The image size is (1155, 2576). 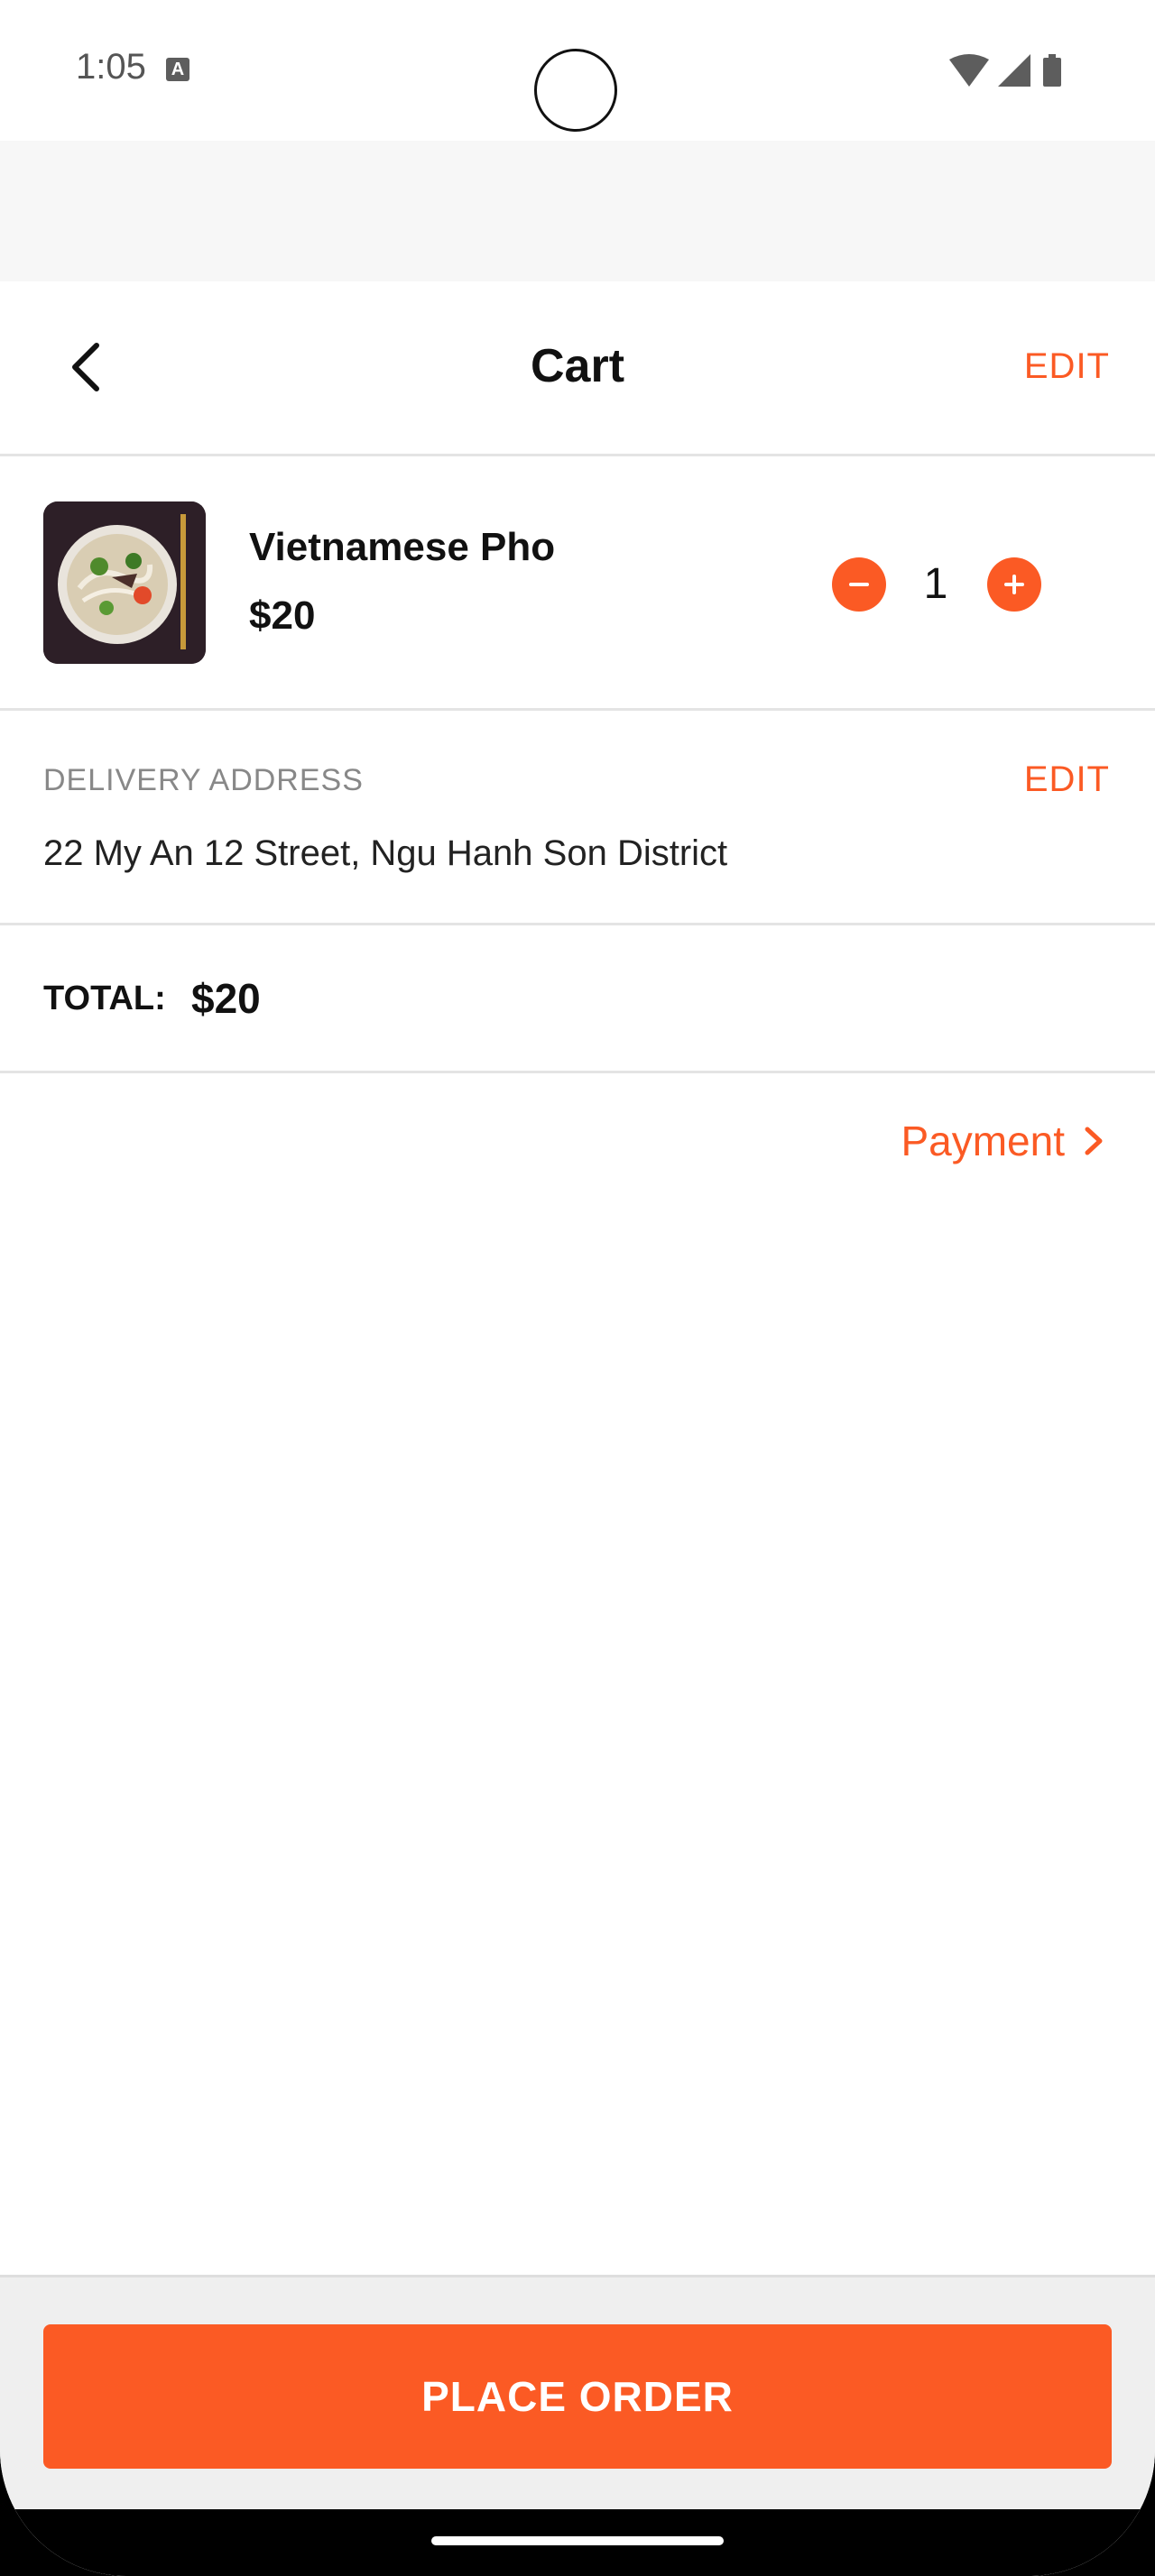 What do you see at coordinates (104, 999) in the screenshot?
I see `total-label: TOTAL:` at bounding box center [104, 999].